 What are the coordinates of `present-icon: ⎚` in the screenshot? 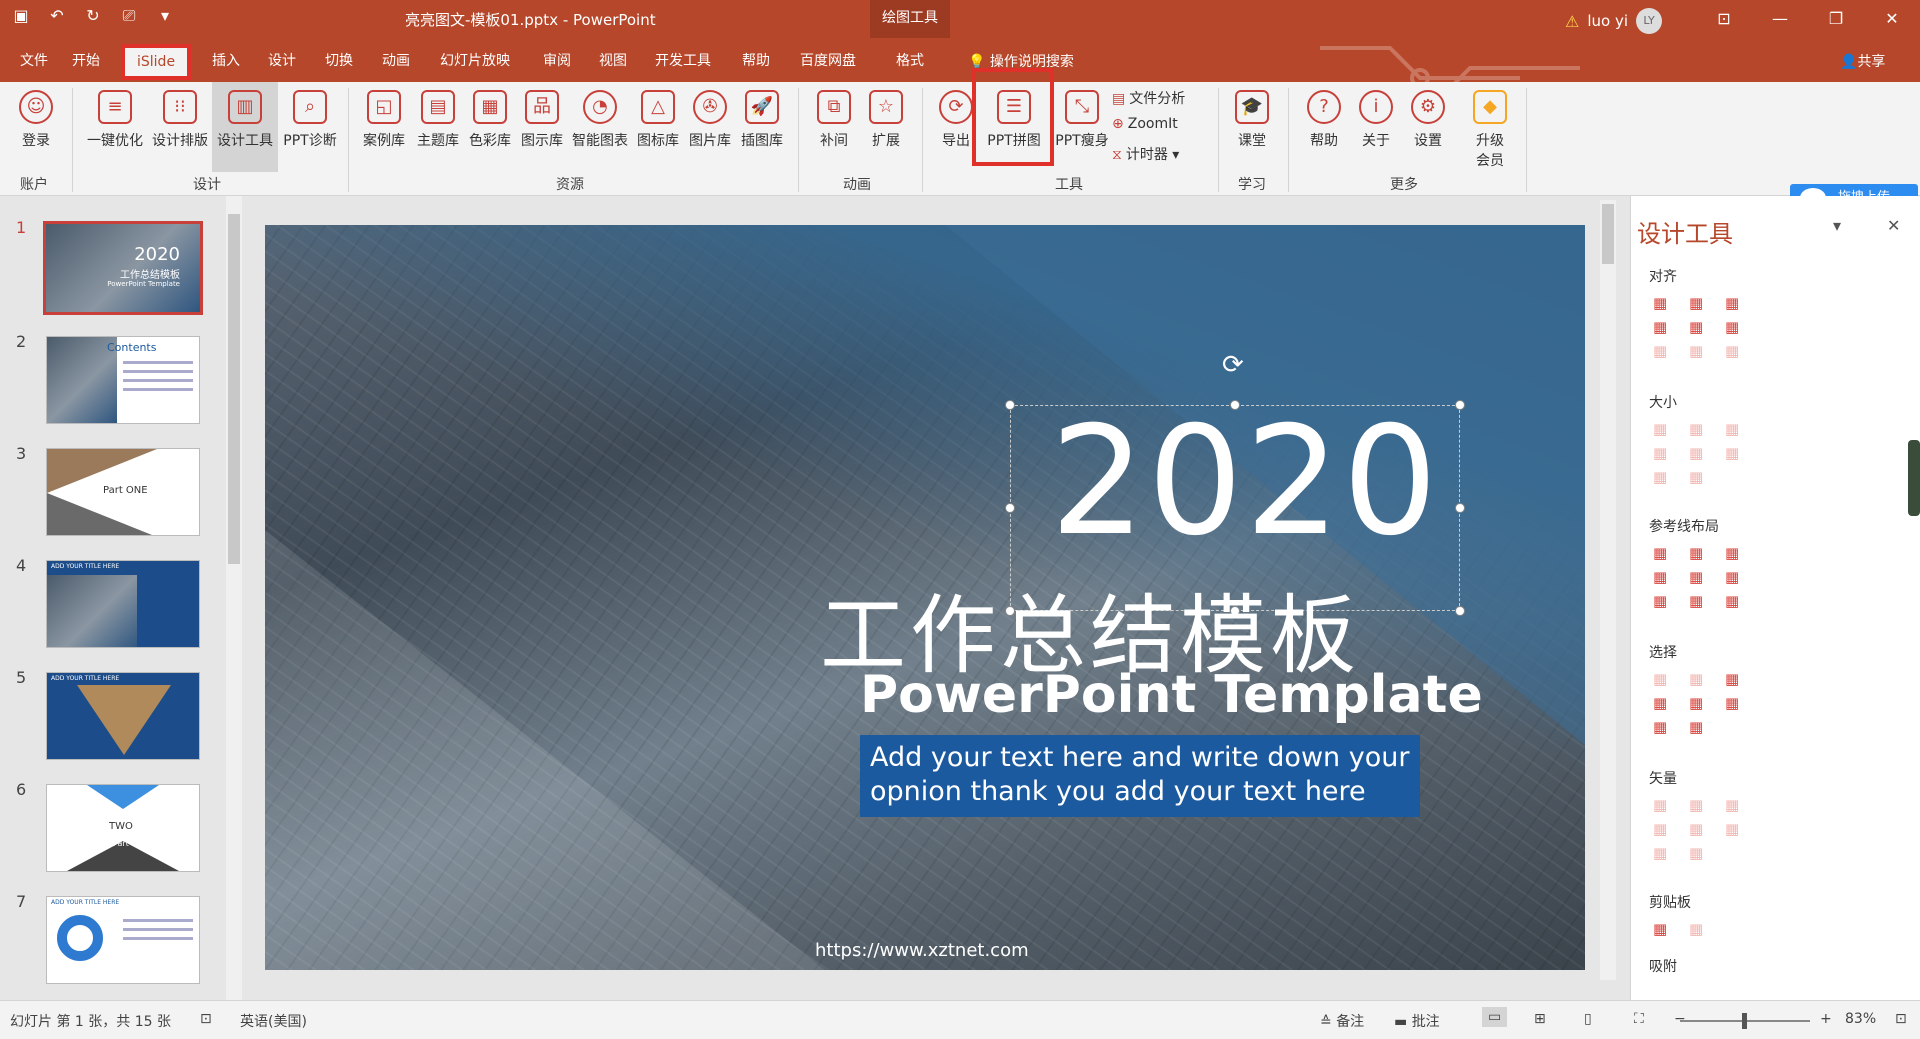 It's located at (129, 16).